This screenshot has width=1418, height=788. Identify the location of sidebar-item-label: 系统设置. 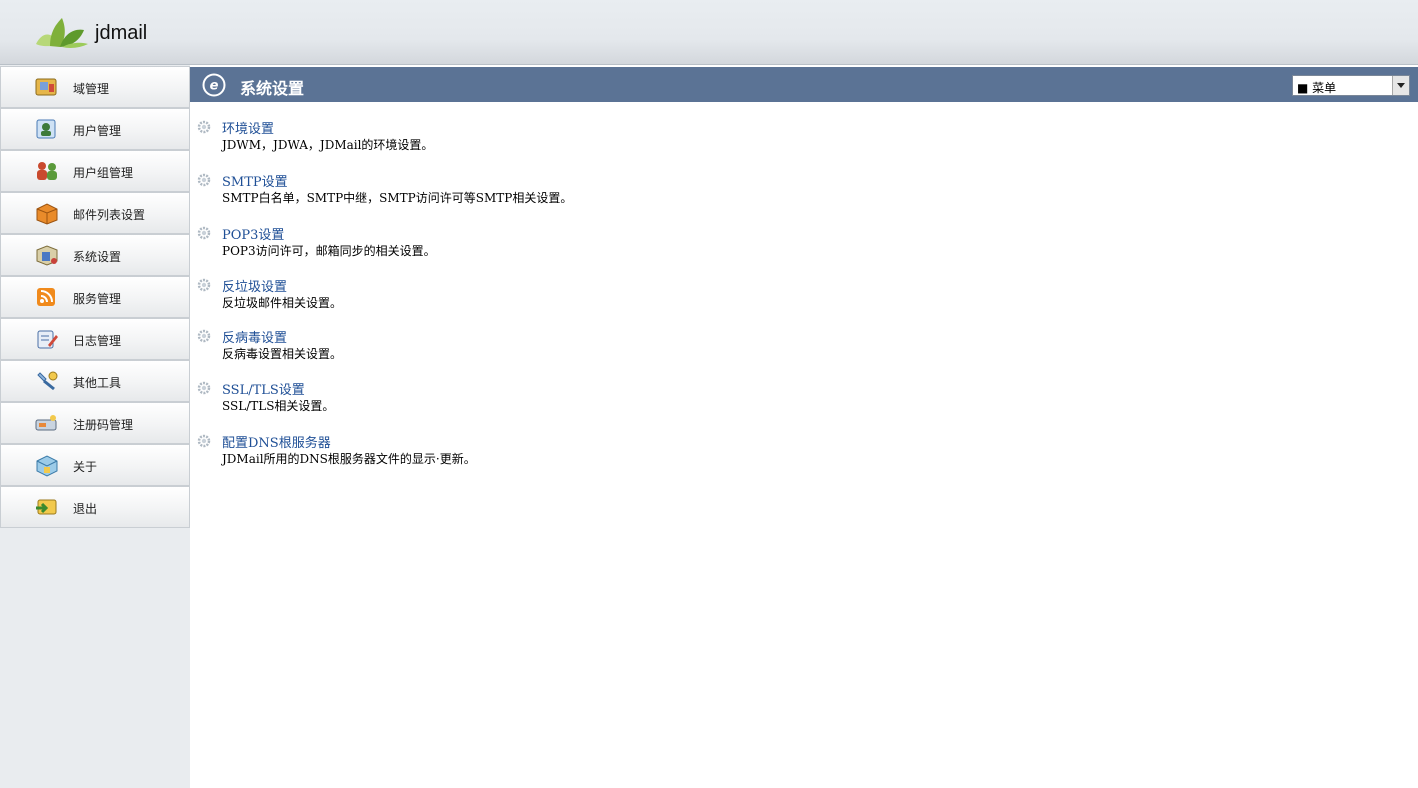
(97, 257).